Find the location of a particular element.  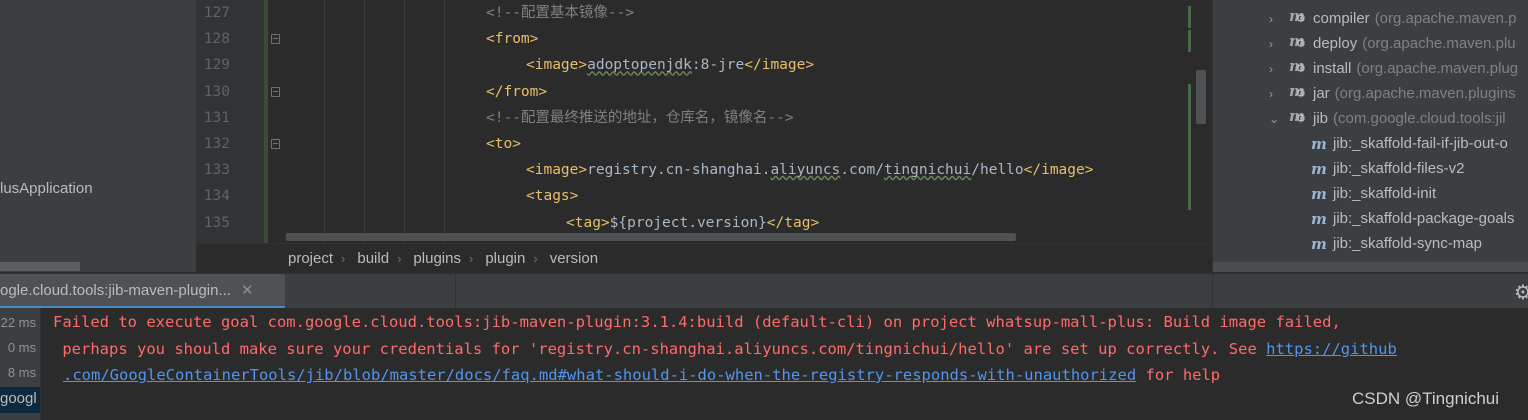

maven-plugin-name: install is located at coordinates (1332, 68).